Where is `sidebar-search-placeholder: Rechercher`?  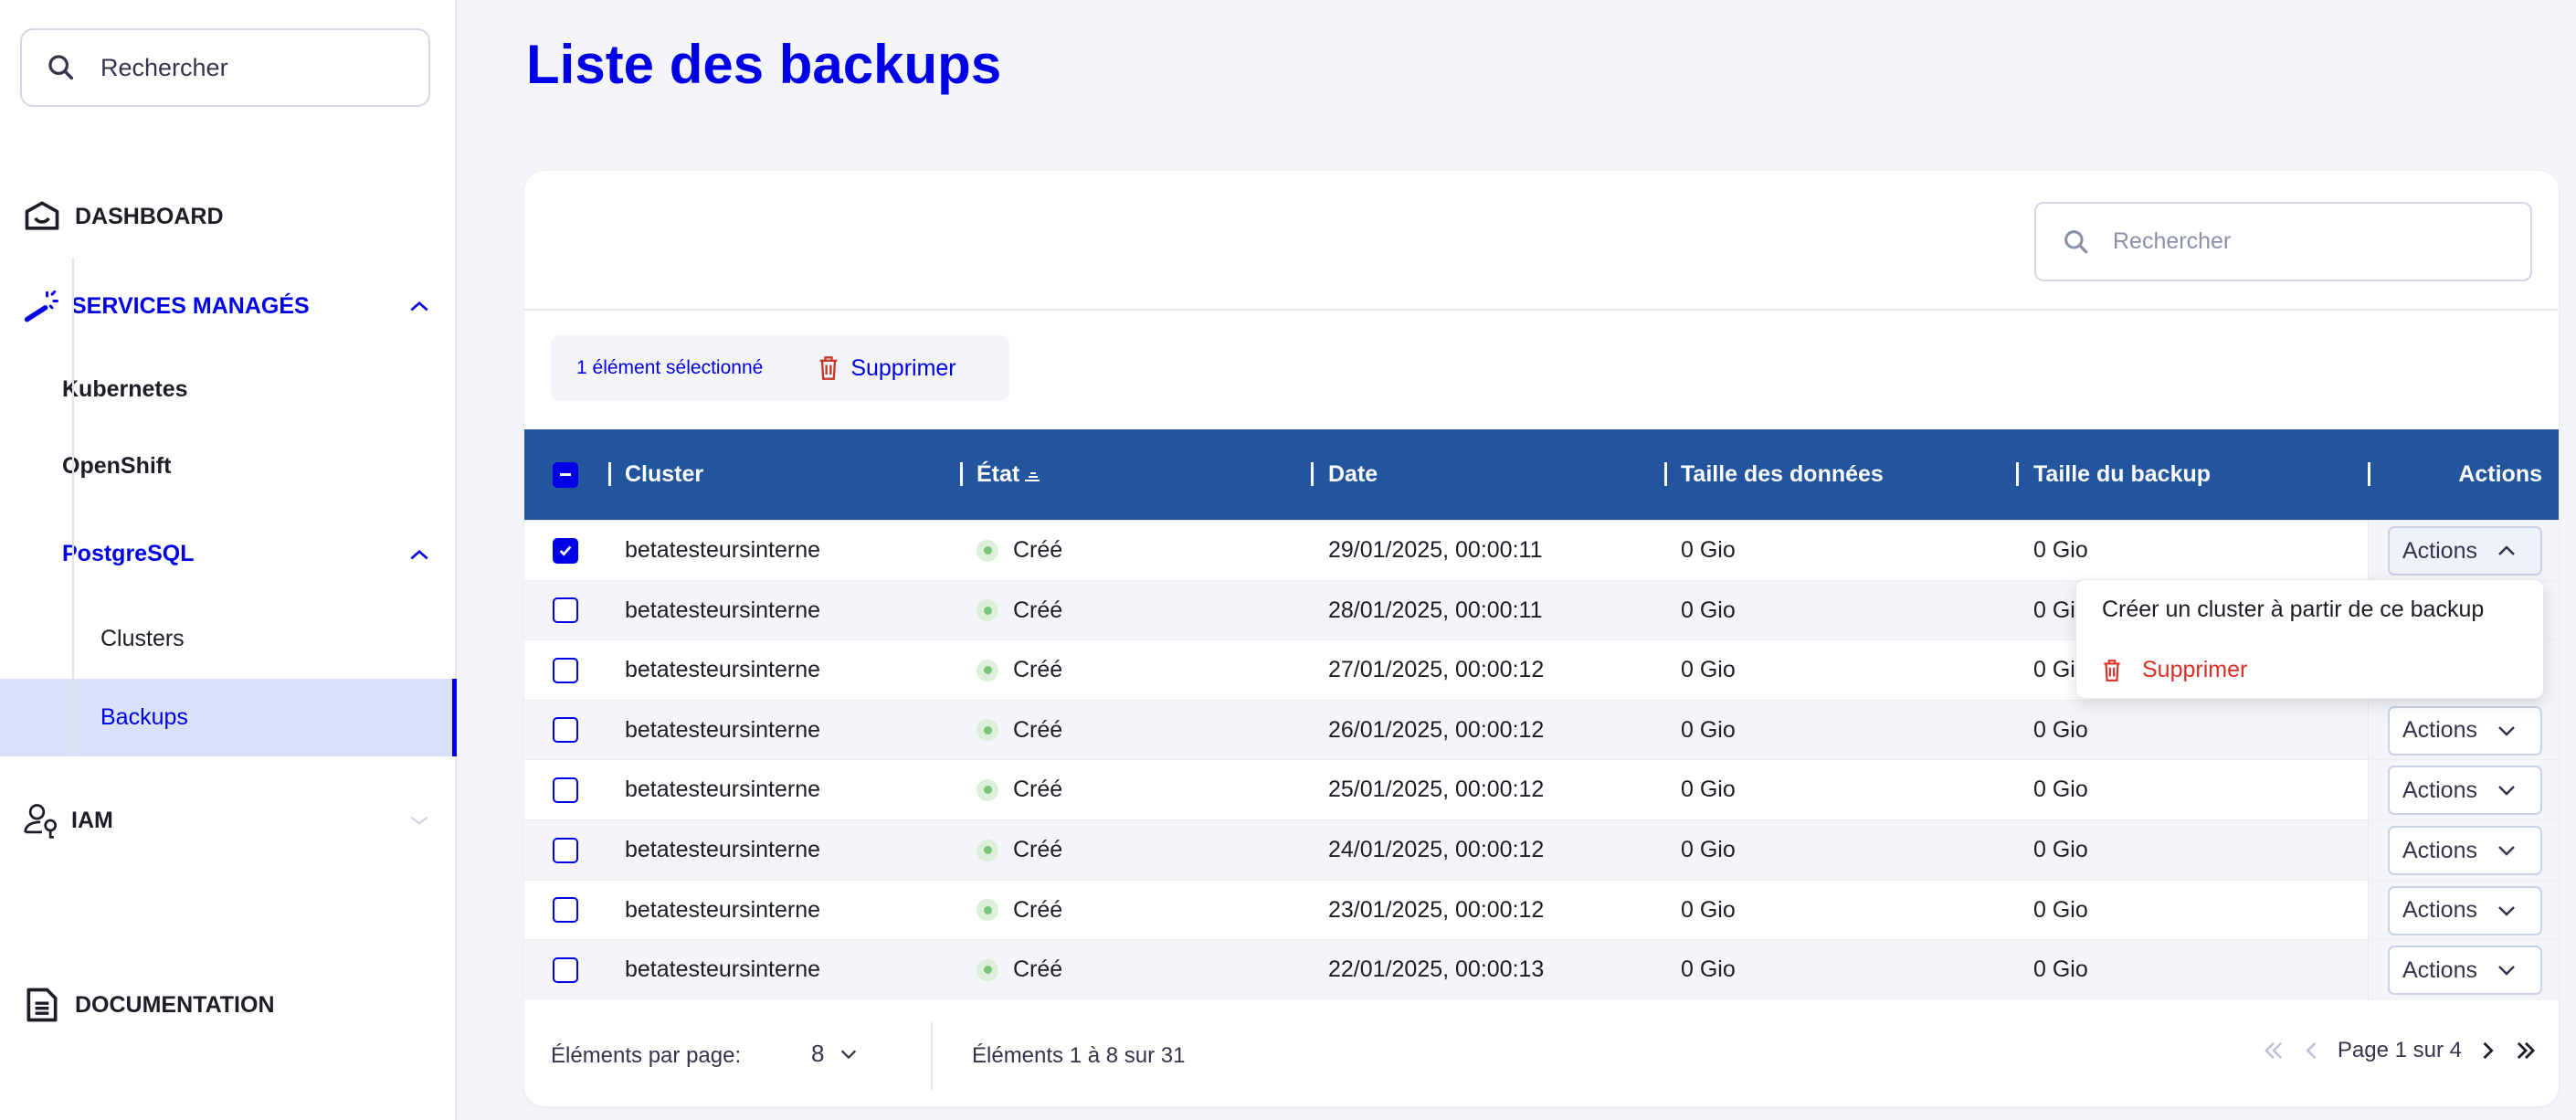 sidebar-search-placeholder: Rechercher is located at coordinates (164, 67).